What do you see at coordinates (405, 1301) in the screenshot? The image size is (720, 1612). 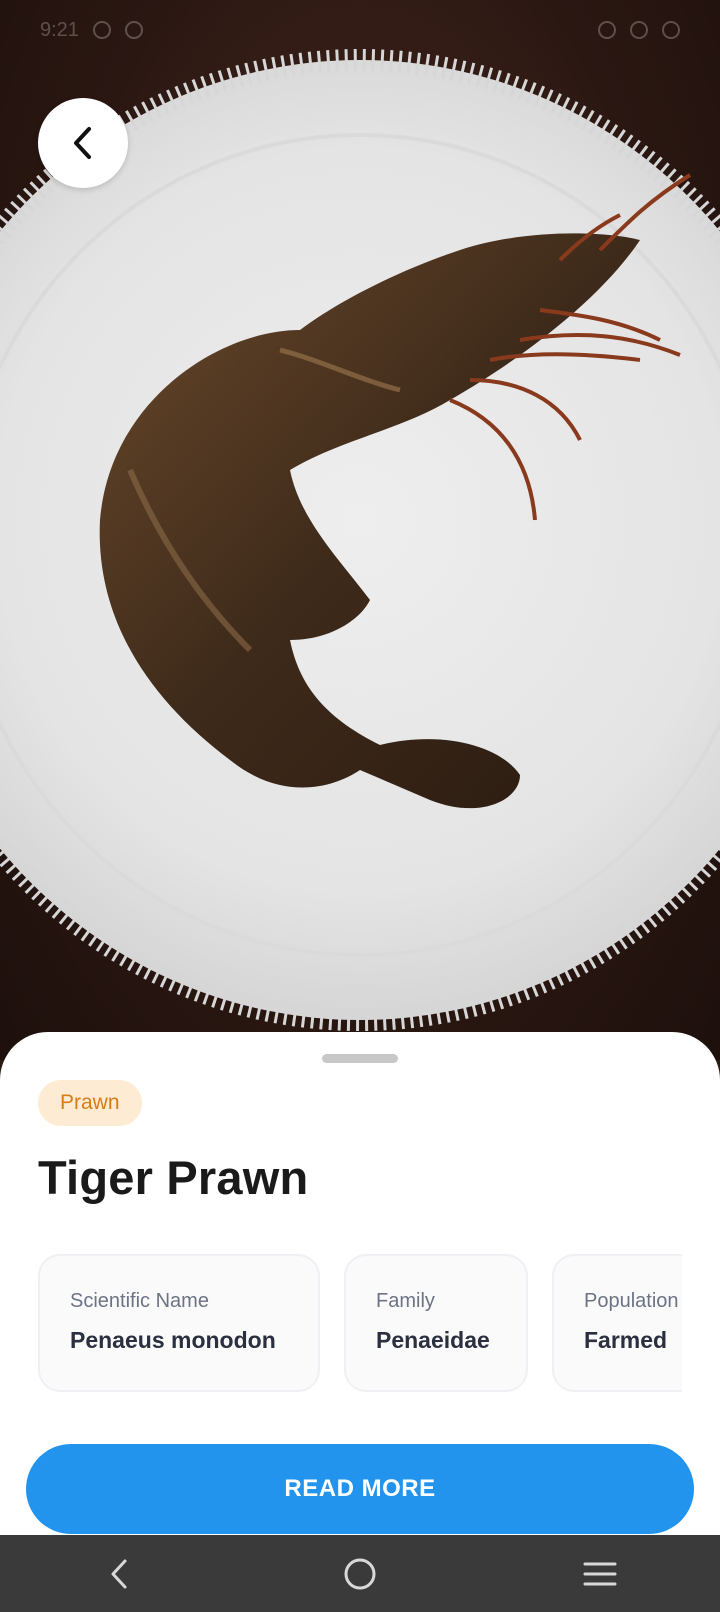 I see `info-card-label: Family` at bounding box center [405, 1301].